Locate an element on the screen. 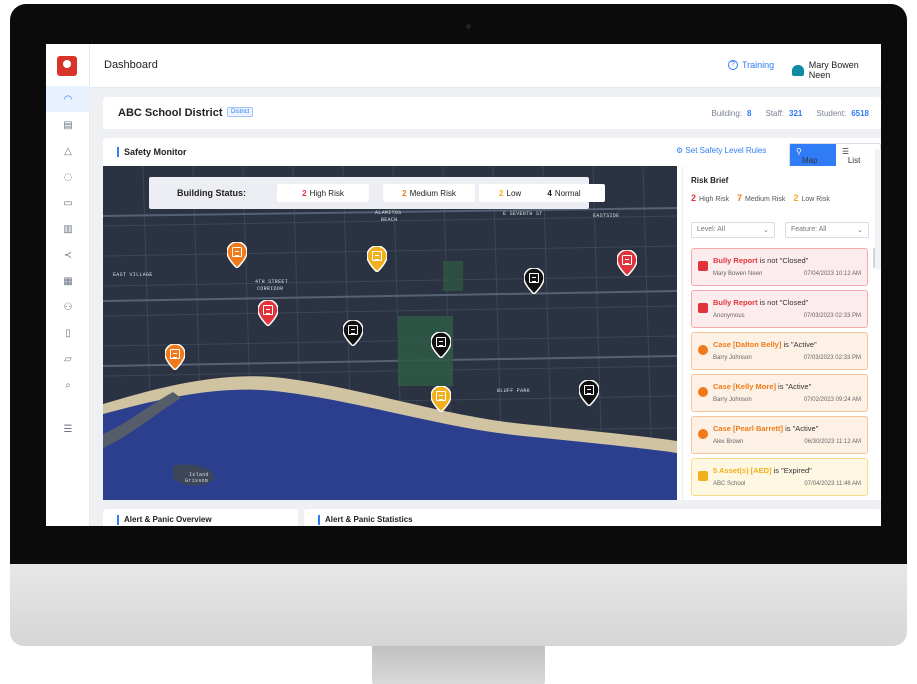 The width and height of the screenshot is (917, 684). people-icon: ⚇ is located at coordinates (68, 307).